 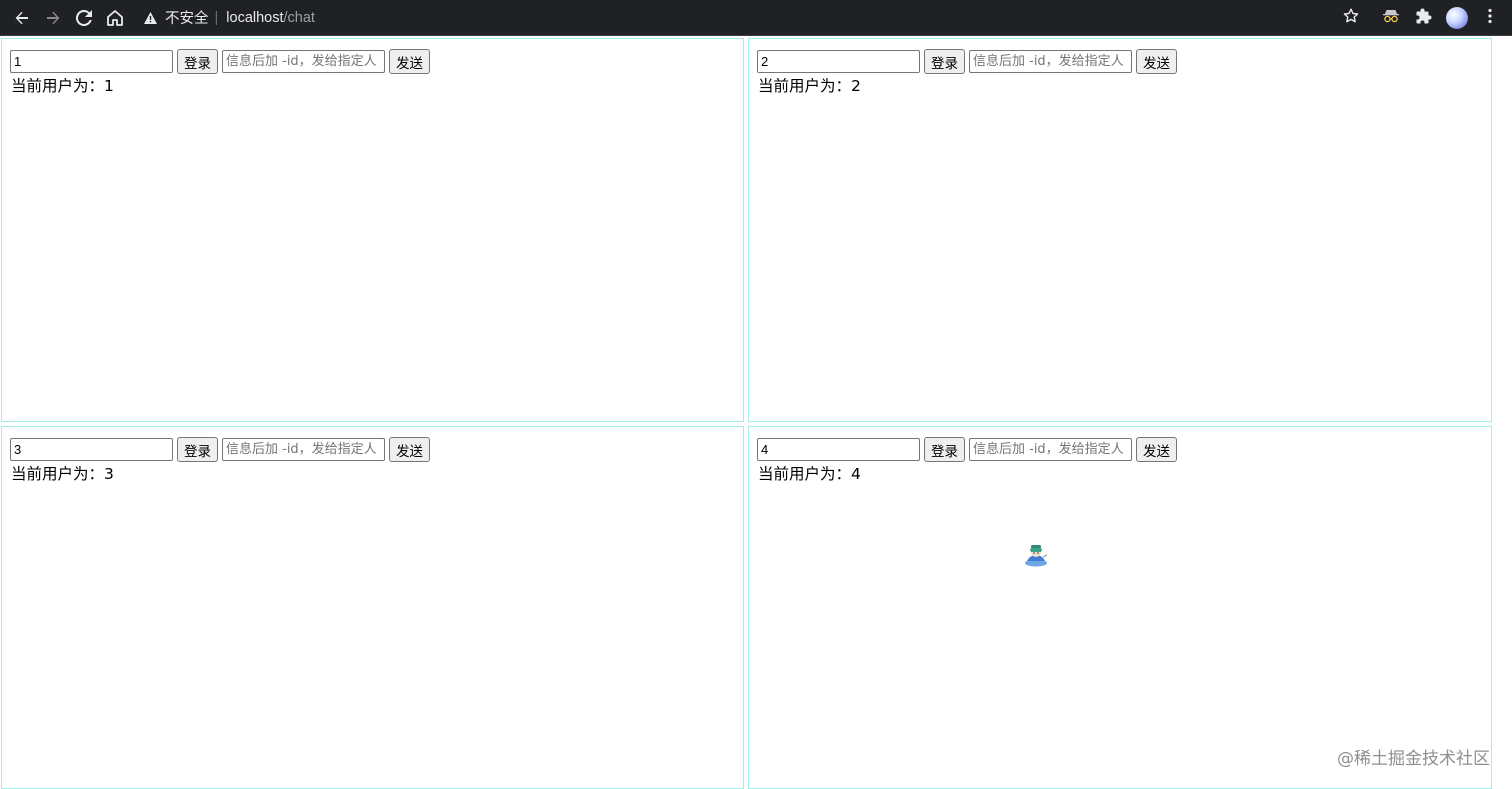 I want to click on home-button, so click(x=115, y=18).